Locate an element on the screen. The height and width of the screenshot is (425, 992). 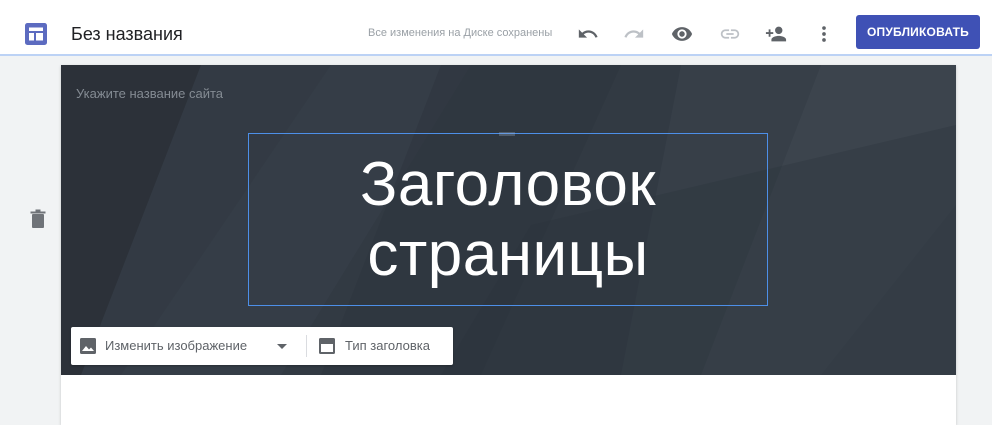
copy-link-button is located at coordinates (730, 34).